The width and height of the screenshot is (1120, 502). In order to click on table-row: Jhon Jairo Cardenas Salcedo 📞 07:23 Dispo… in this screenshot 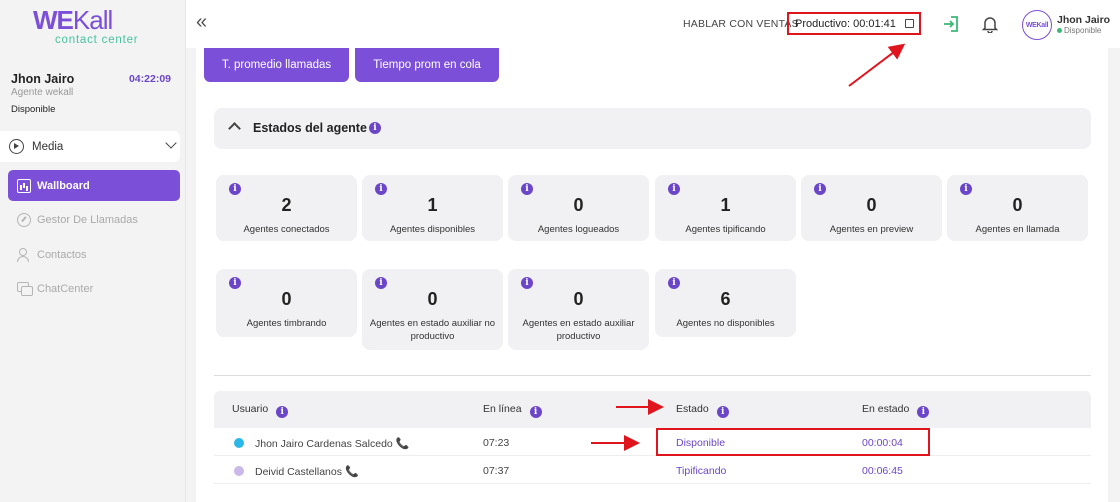, I will do `click(652, 442)`.